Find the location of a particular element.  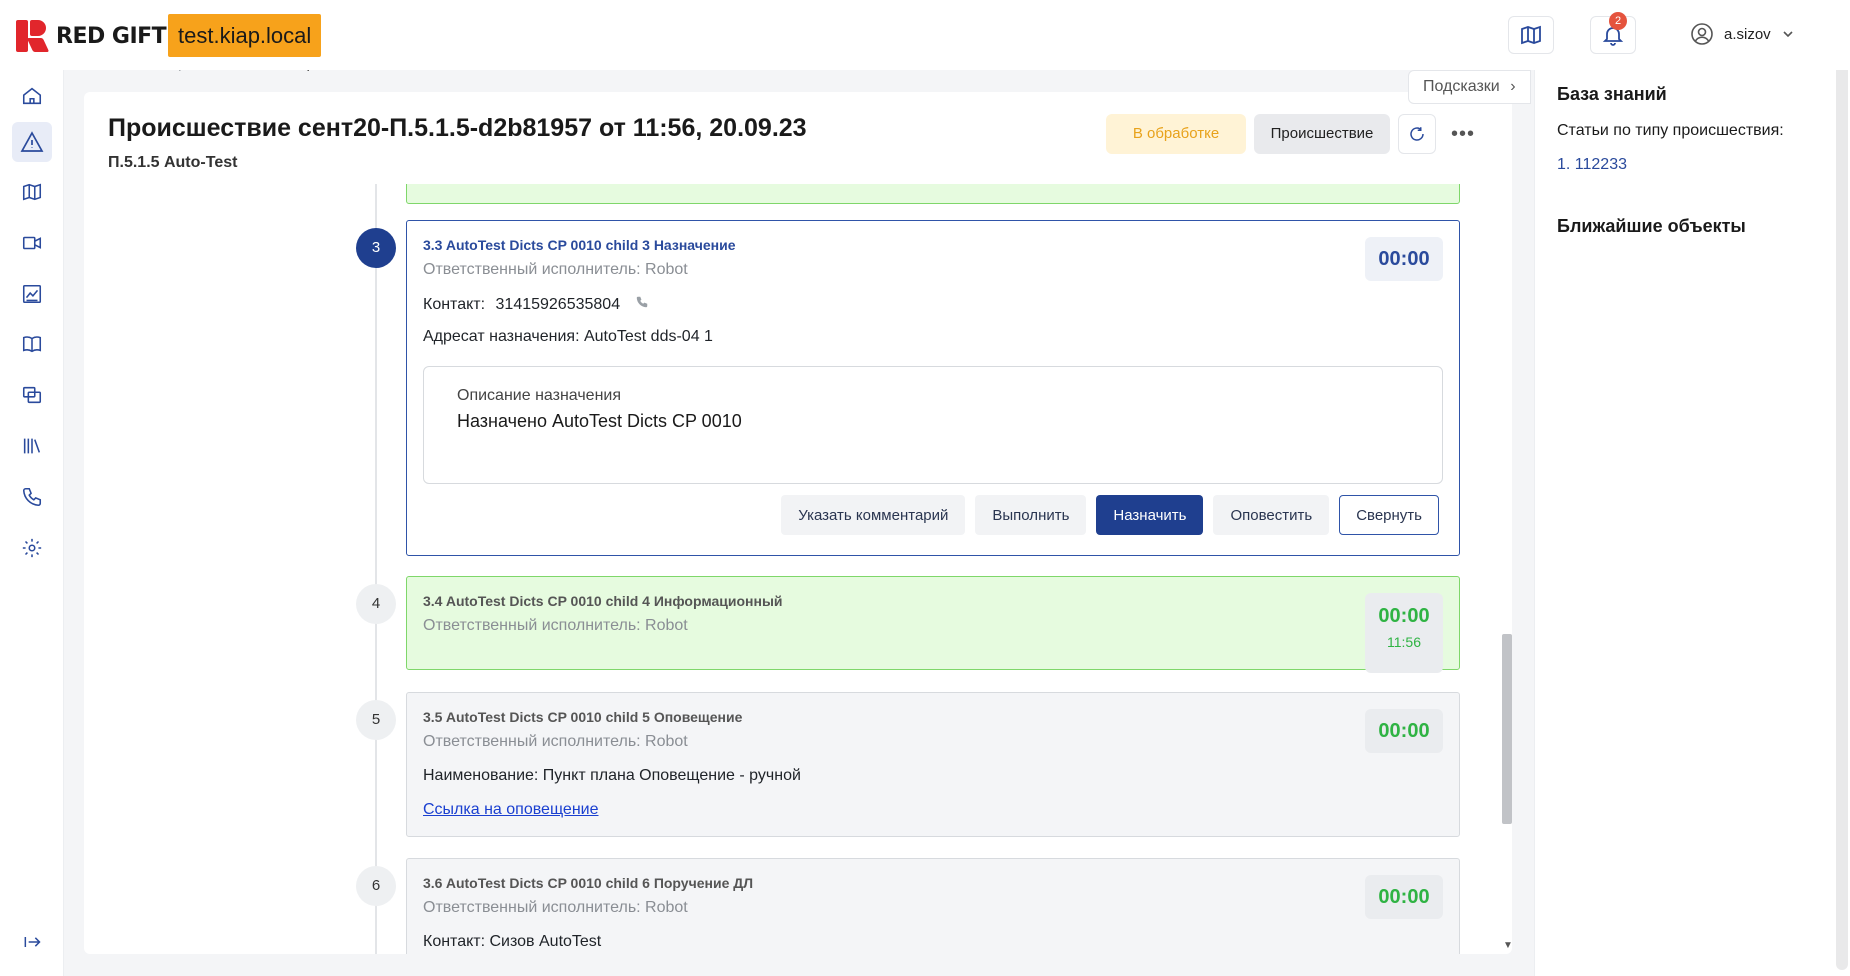

nearby-objects-title: Ближайшие объекты is located at coordinates (1651, 226).